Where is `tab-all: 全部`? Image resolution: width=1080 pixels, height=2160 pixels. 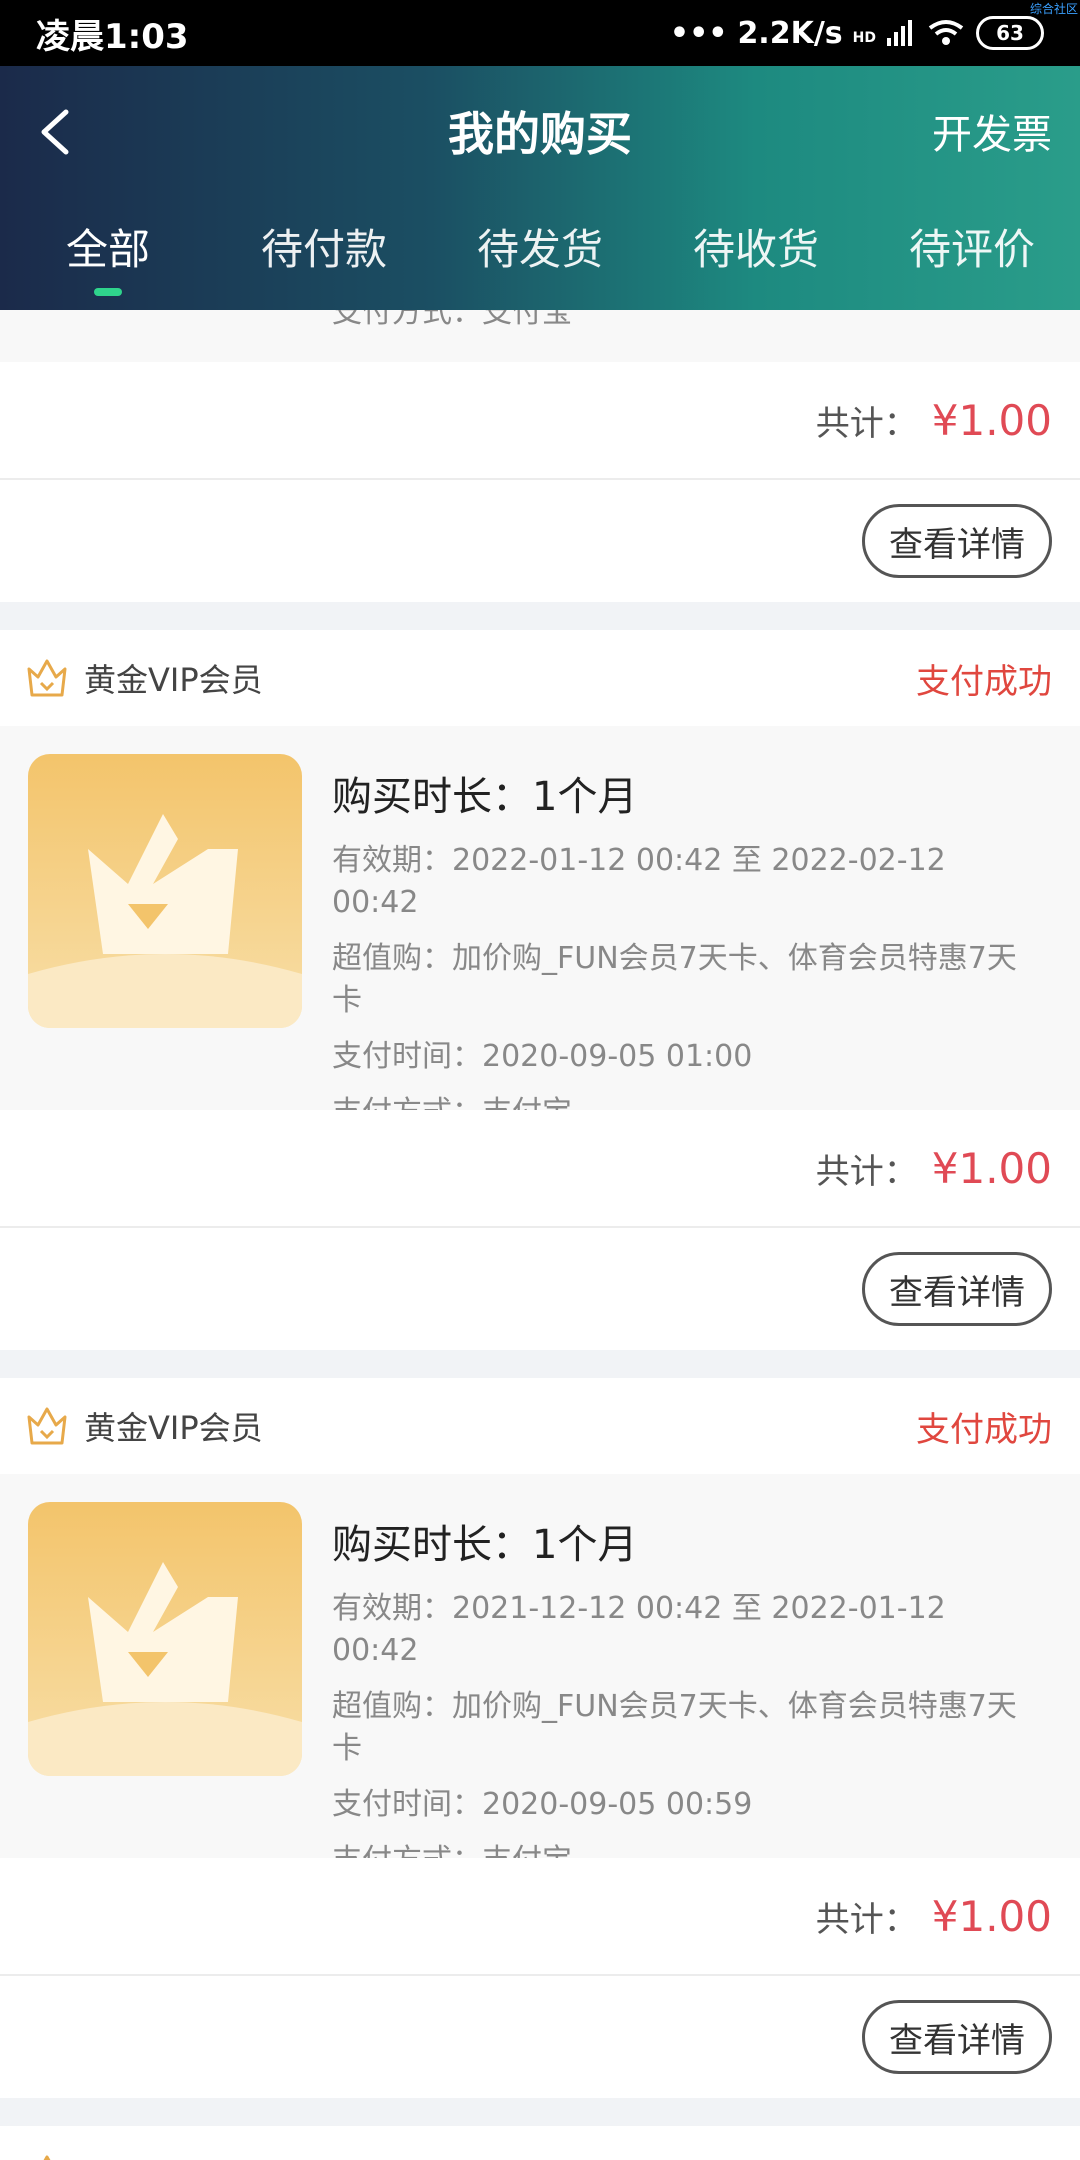 tab-all: 全部 is located at coordinates (108, 261).